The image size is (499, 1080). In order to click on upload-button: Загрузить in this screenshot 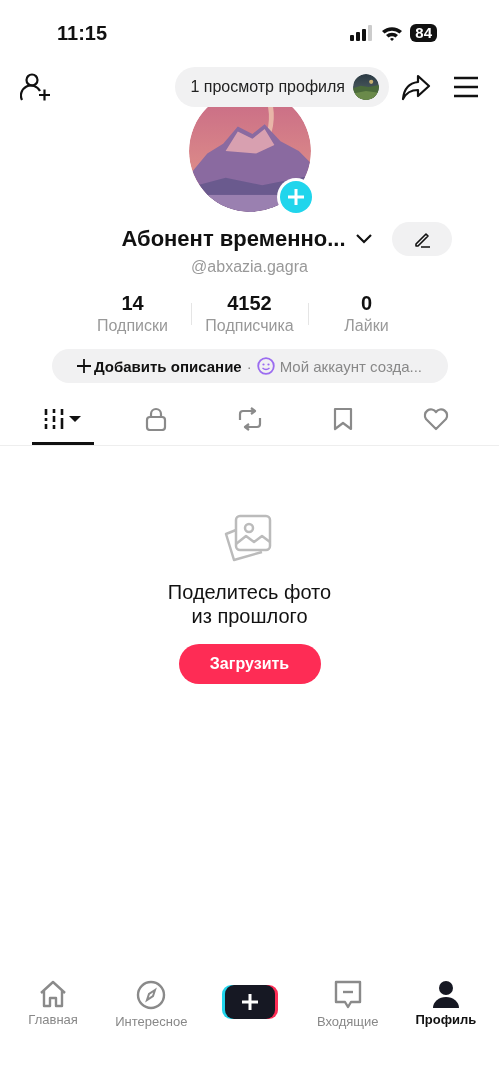, I will do `click(249, 664)`.